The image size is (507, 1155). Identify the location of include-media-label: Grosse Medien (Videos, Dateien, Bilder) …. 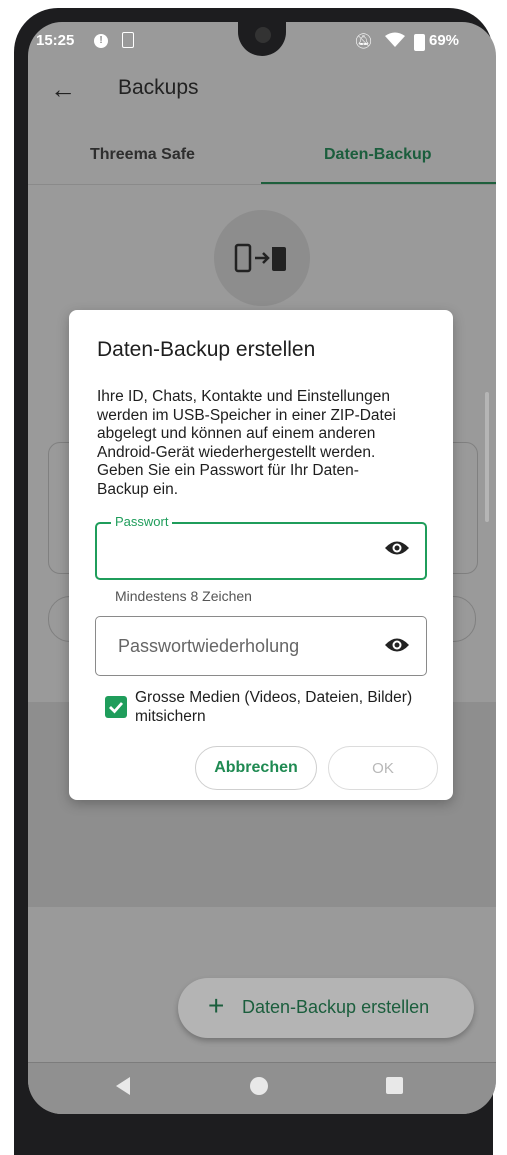
(280, 707).